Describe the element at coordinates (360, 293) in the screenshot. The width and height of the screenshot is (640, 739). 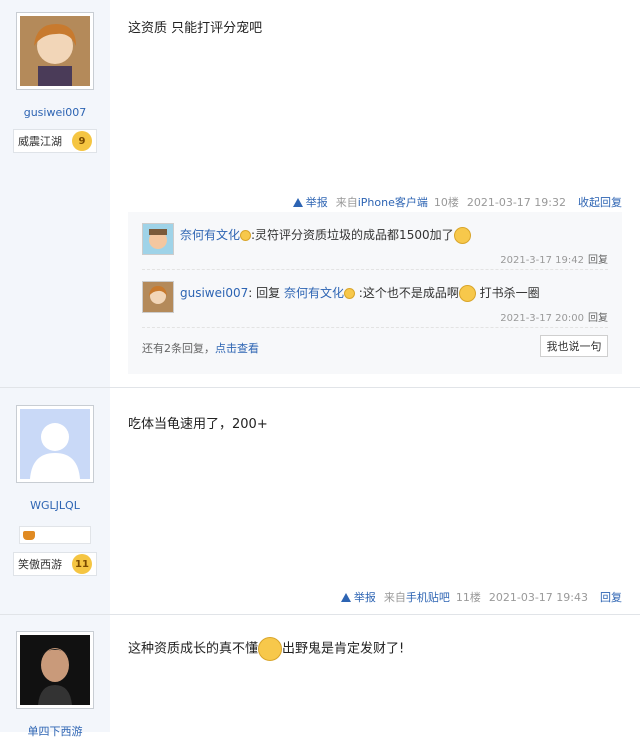
I see `reply-text: gusiwei007: 回复 奈何有文化 :这个也不是成品啊 打书杀一圈` at that location.